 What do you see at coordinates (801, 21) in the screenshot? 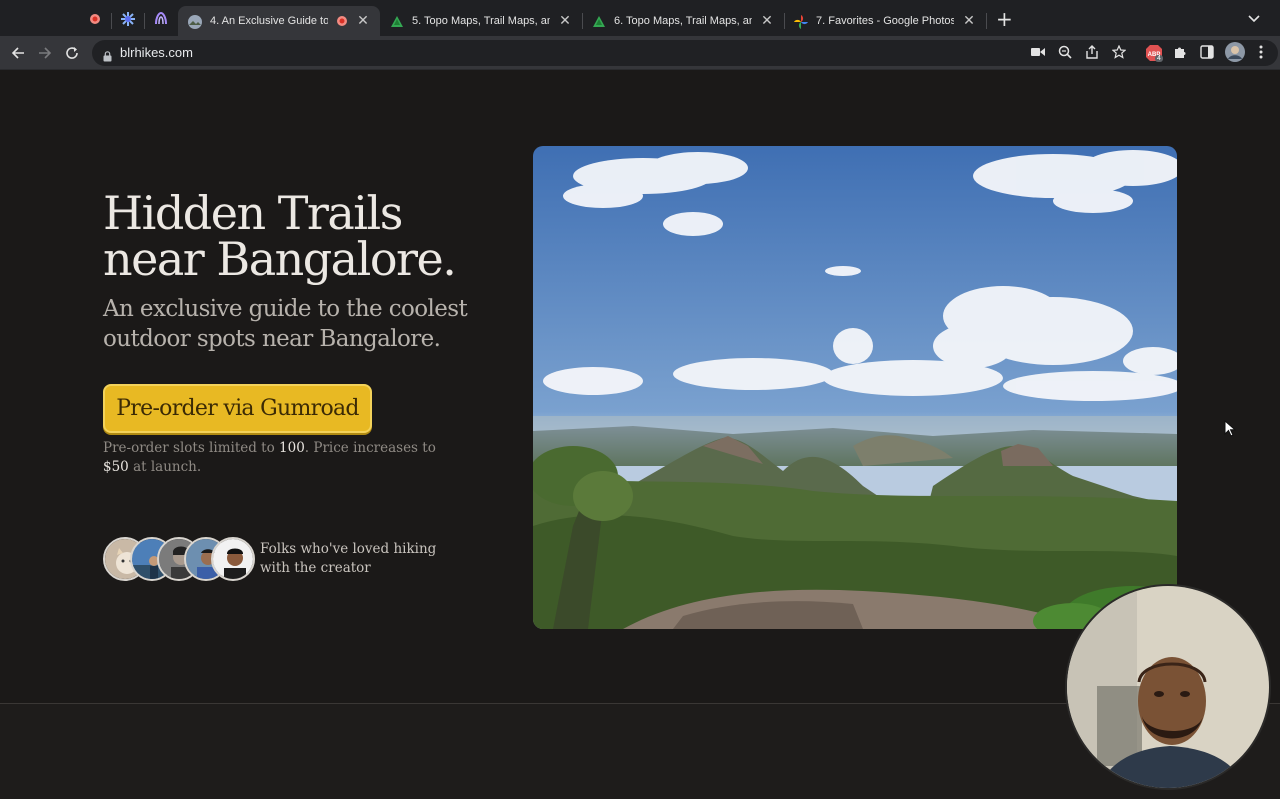
I see `google-photos-icon` at bounding box center [801, 21].